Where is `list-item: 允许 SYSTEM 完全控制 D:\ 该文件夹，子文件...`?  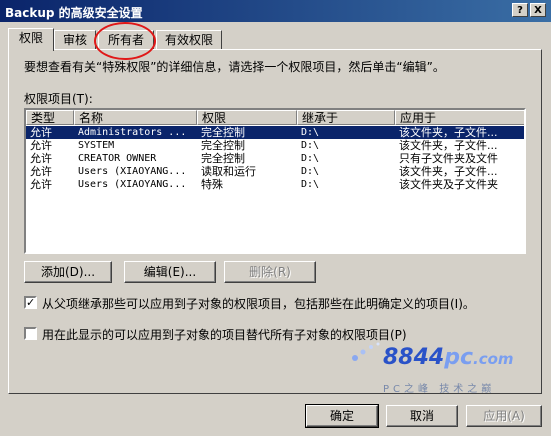
list-item: 允许 SYSTEM 完全控制 D:\ 该文件夹，子文件... is located at coordinates (275, 145).